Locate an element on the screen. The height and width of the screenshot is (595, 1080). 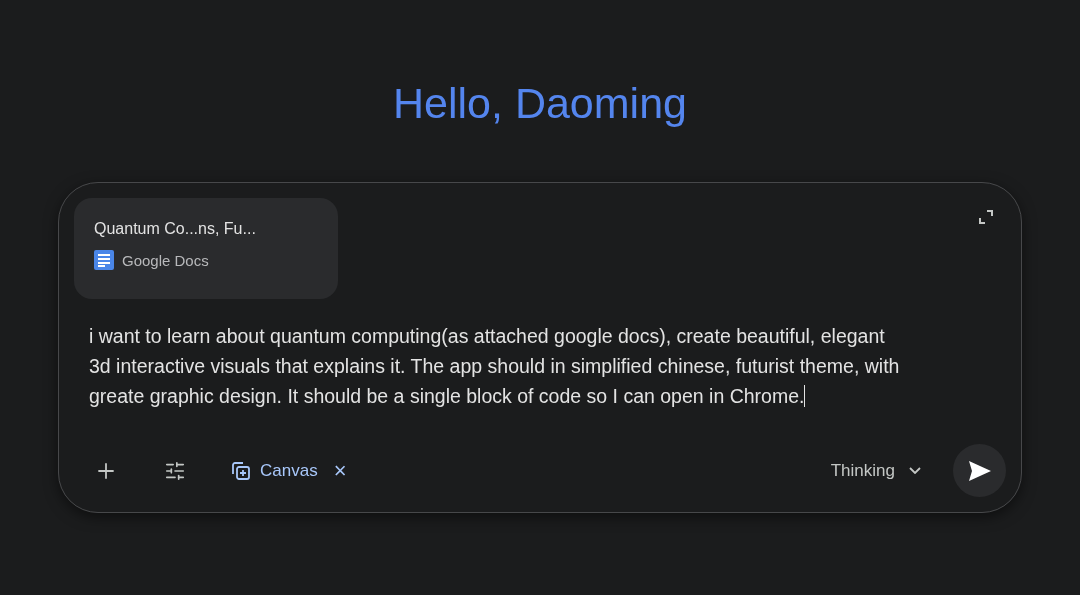
document-icon is located at coordinates (104, 260).